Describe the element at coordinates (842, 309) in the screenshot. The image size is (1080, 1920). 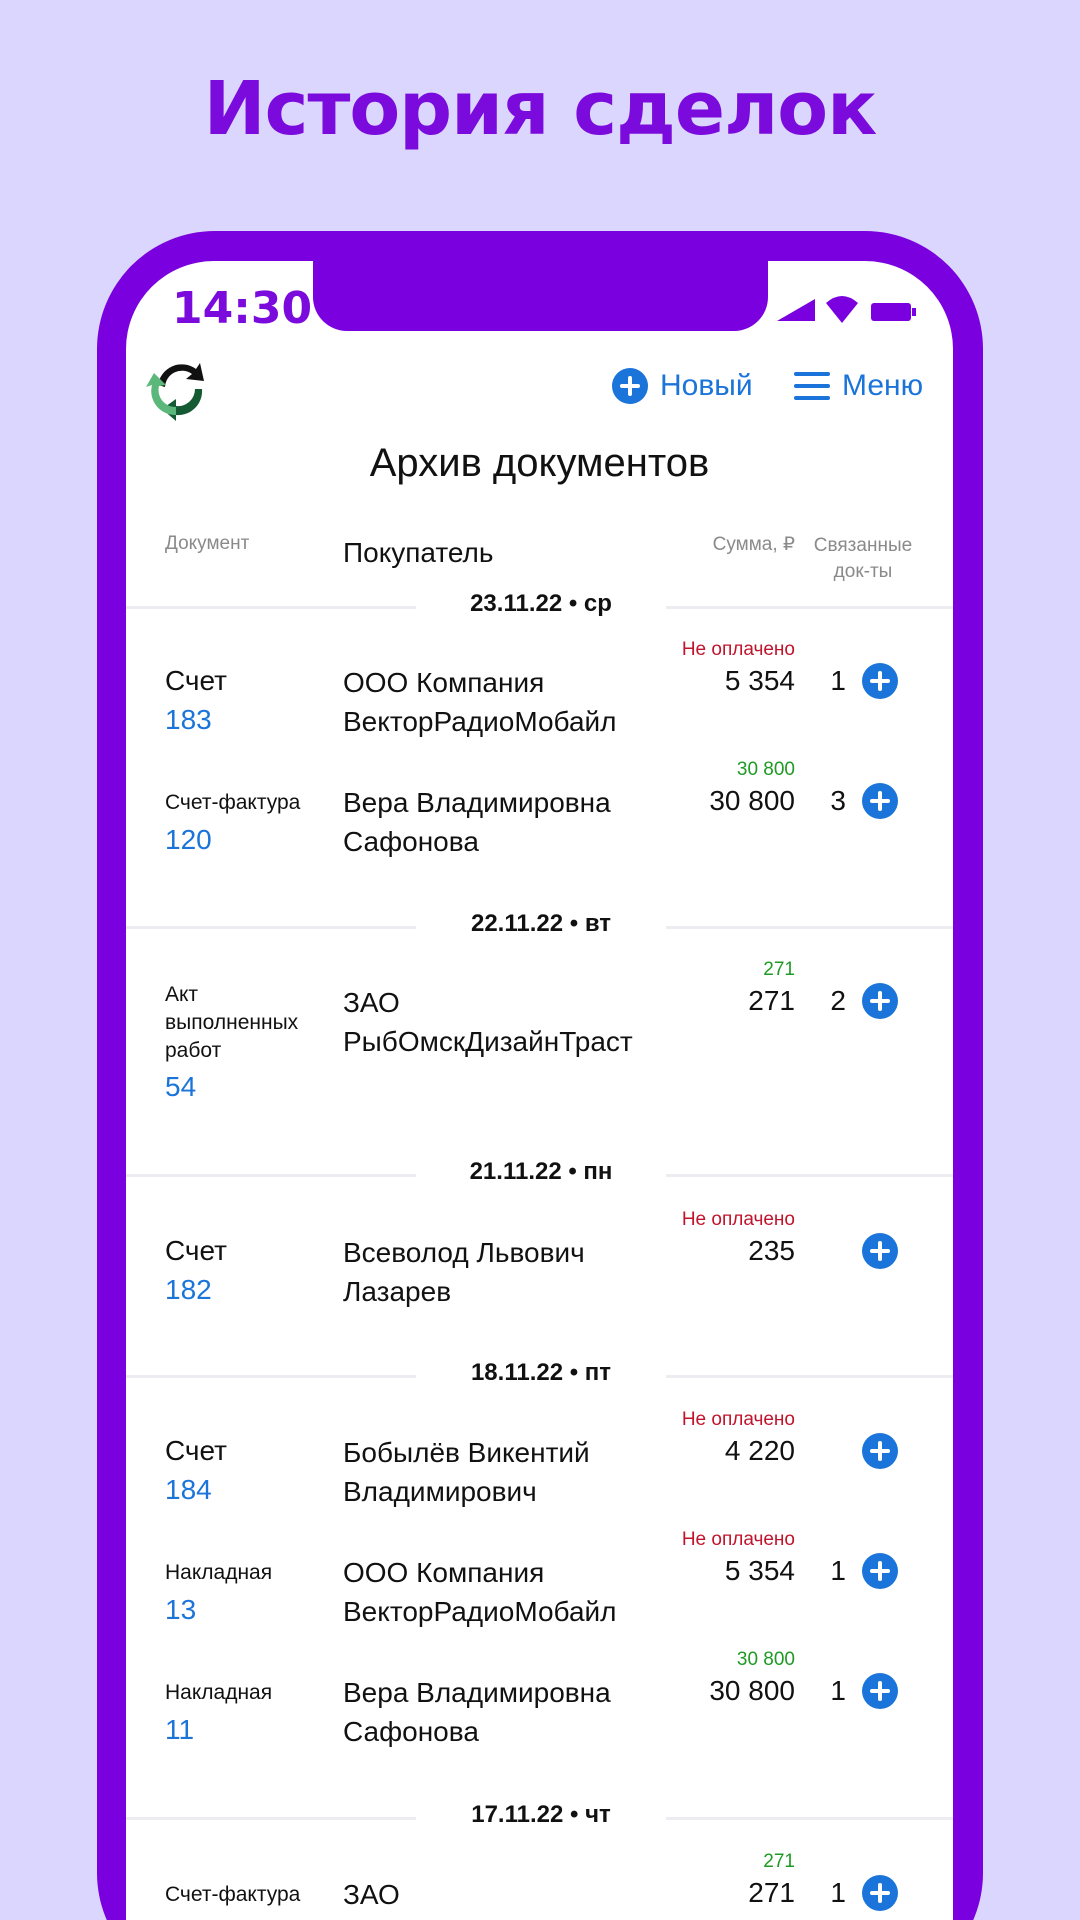
I see `wifi-icon` at that location.